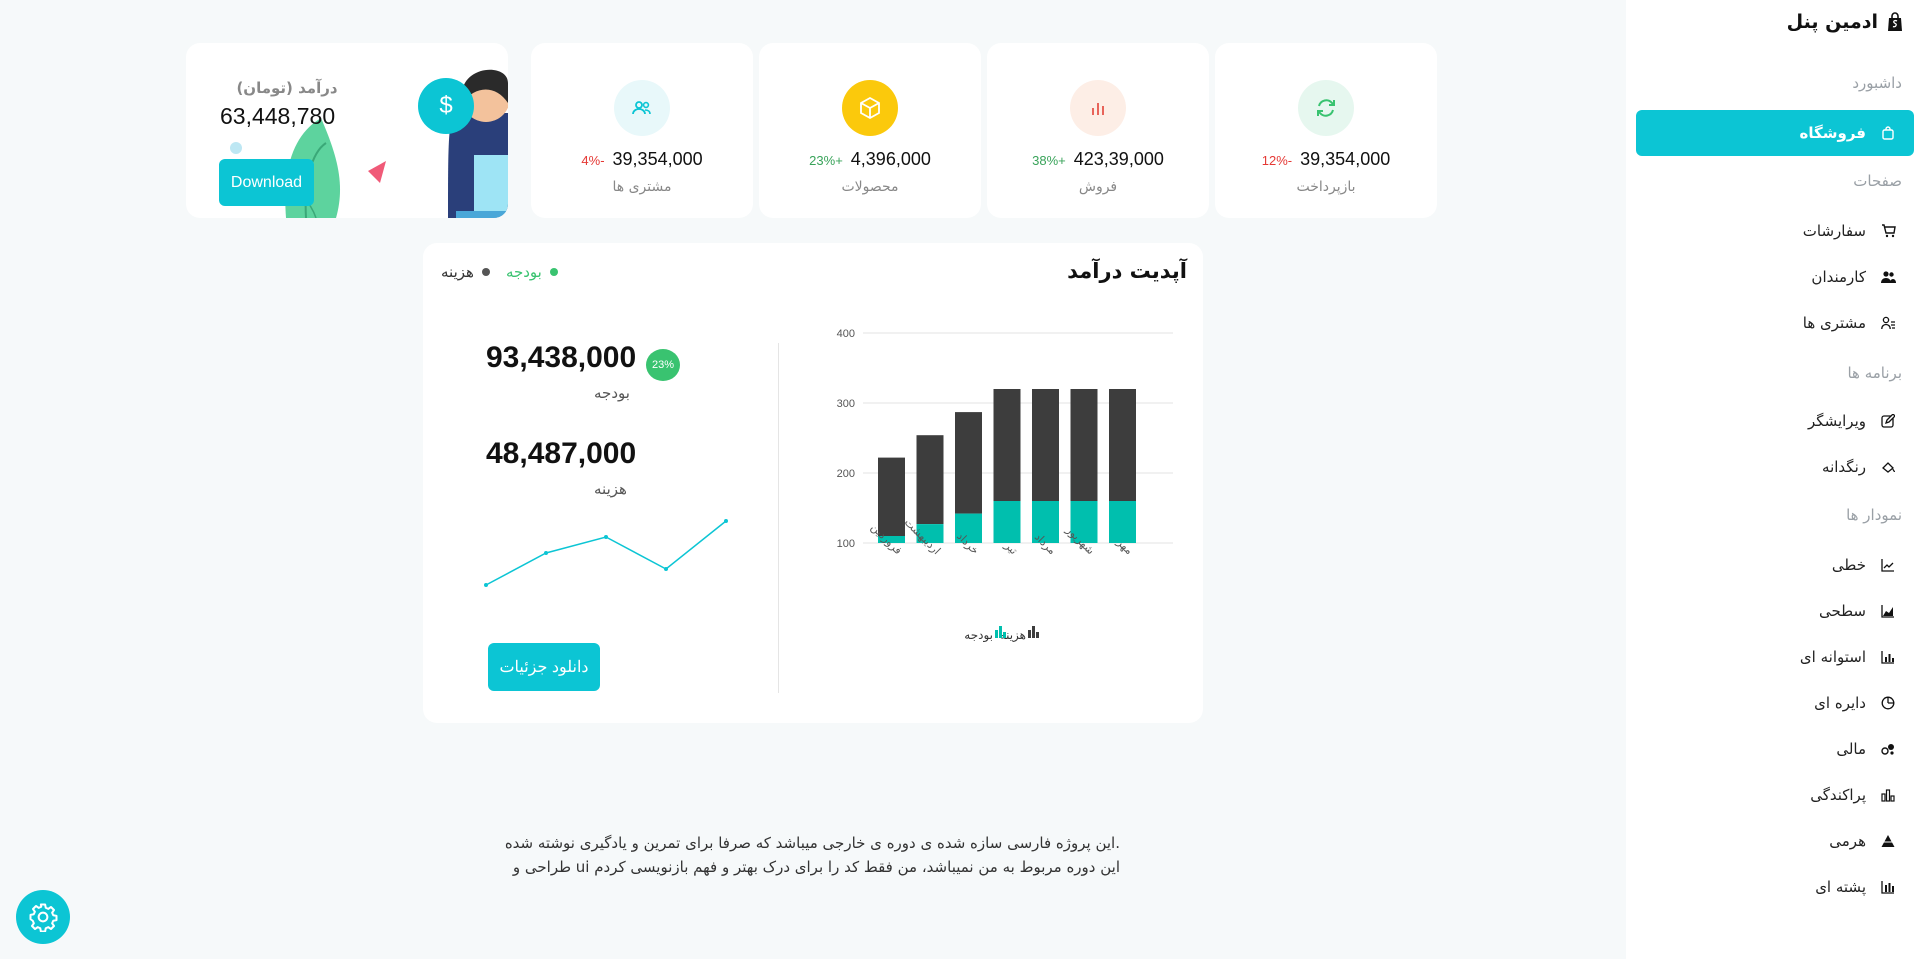  Describe the element at coordinates (1772, 887) in the screenshot. I see `sidebar-item-stacked: پشته ای` at that location.